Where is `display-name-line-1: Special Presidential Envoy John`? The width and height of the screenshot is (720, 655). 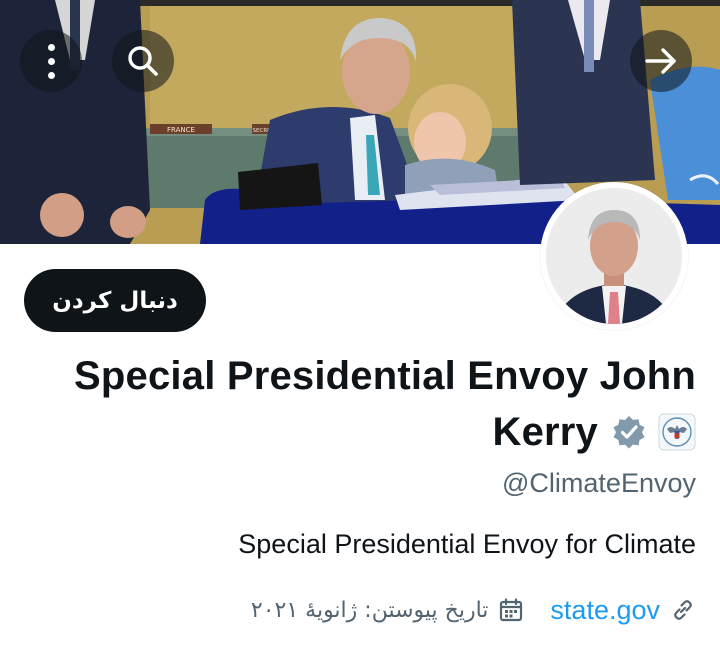
display-name-line-1: Special Presidential Envoy John is located at coordinates (385, 376).